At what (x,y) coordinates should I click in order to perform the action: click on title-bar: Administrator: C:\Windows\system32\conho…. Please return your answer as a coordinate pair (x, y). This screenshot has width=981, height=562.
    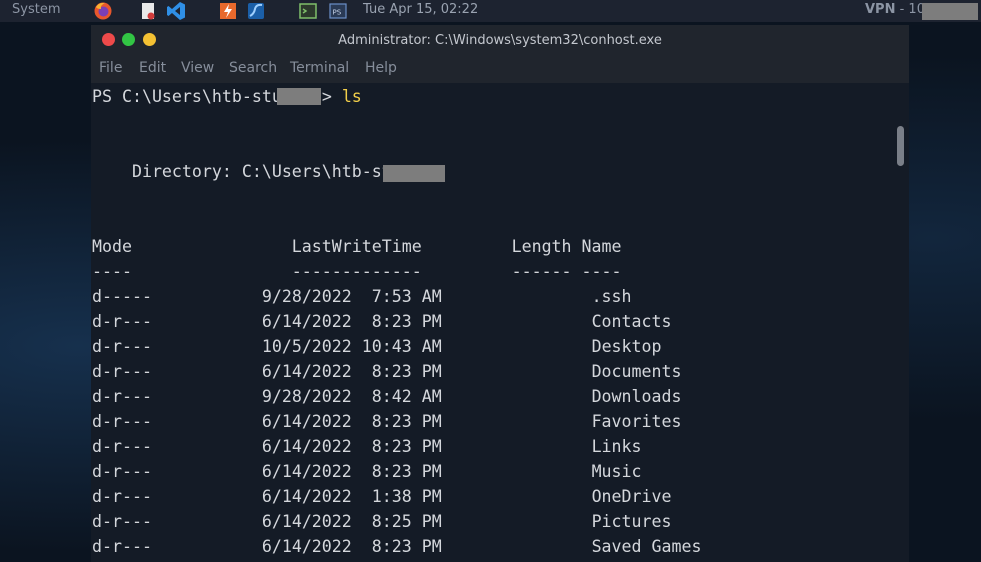
    Looking at the image, I should click on (500, 40).